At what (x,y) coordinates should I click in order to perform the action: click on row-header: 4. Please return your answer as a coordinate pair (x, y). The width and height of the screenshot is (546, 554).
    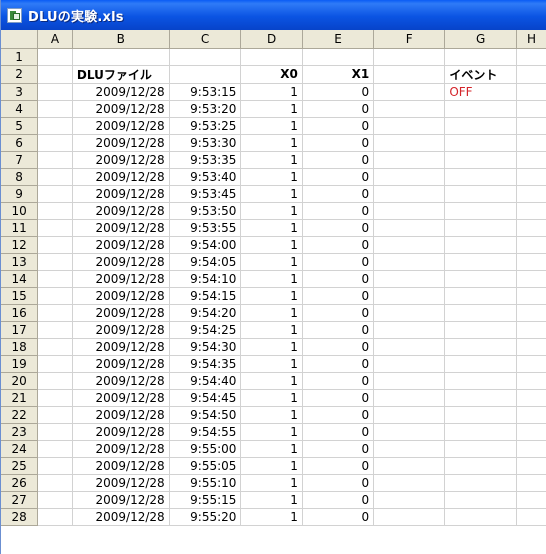
    Looking at the image, I should click on (20, 109).